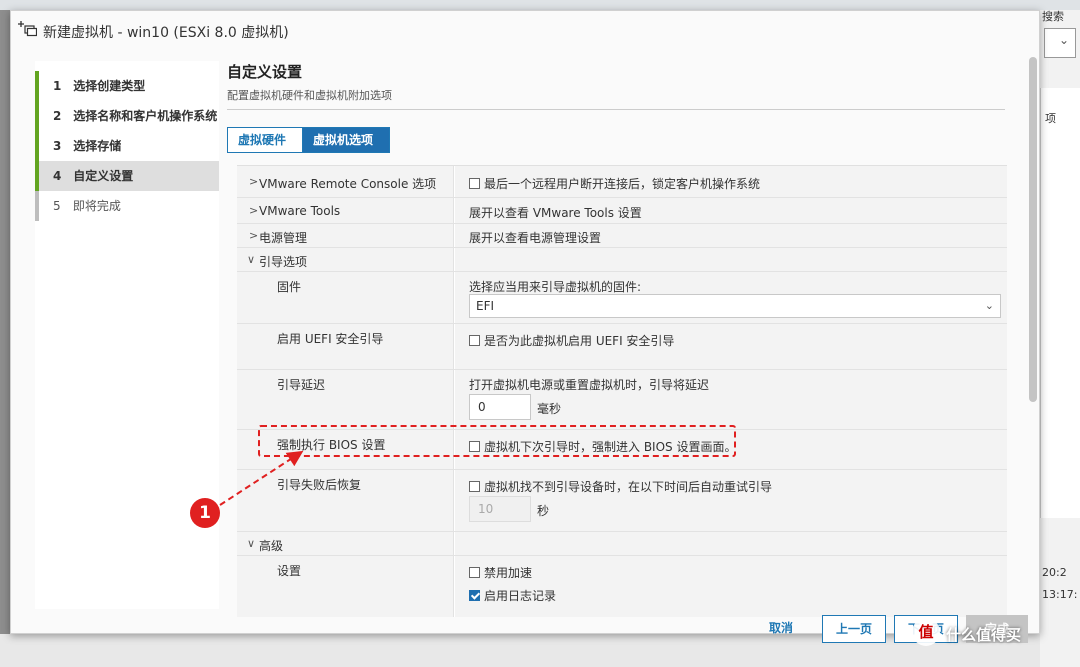 This screenshot has height=667, width=1080. I want to click on row-secure-boot: 启用 UEFI 安全引导 是否为此虚拟机启用 UEFI 安全引导, so click(622, 347).